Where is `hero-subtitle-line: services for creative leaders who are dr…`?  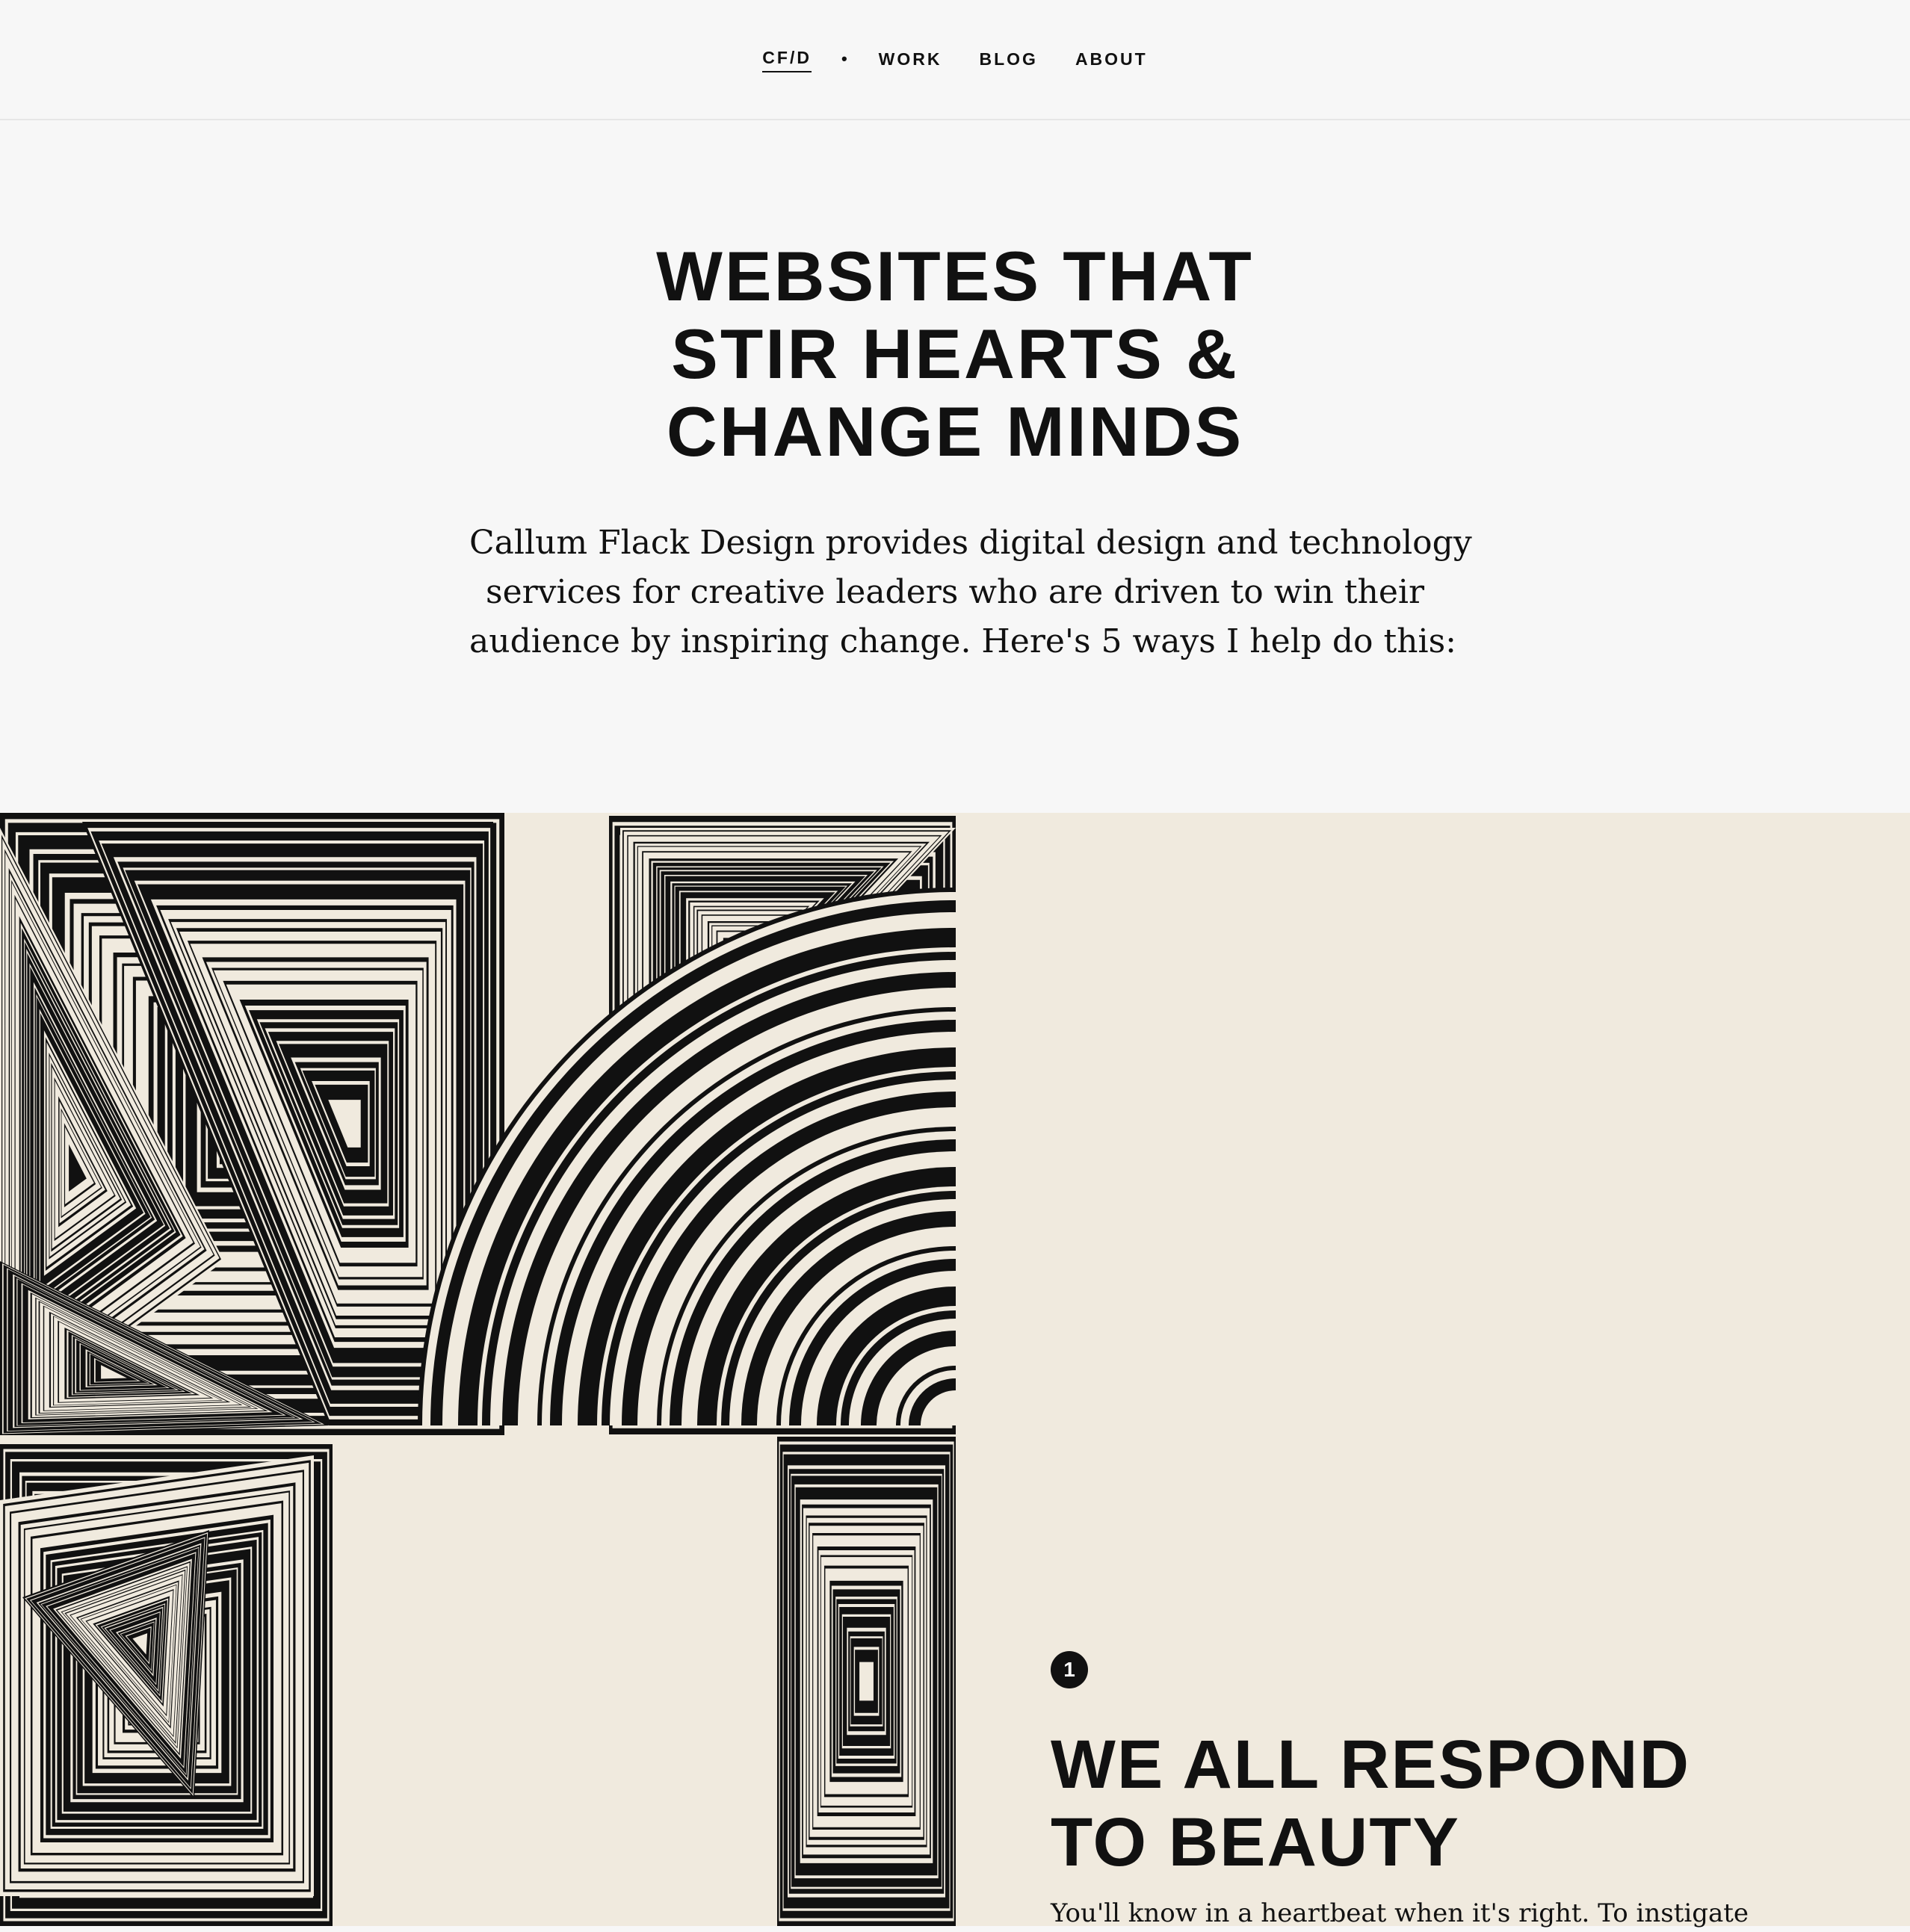
hero-subtitle-line: services for creative leaders who are dr… is located at coordinates (955, 592).